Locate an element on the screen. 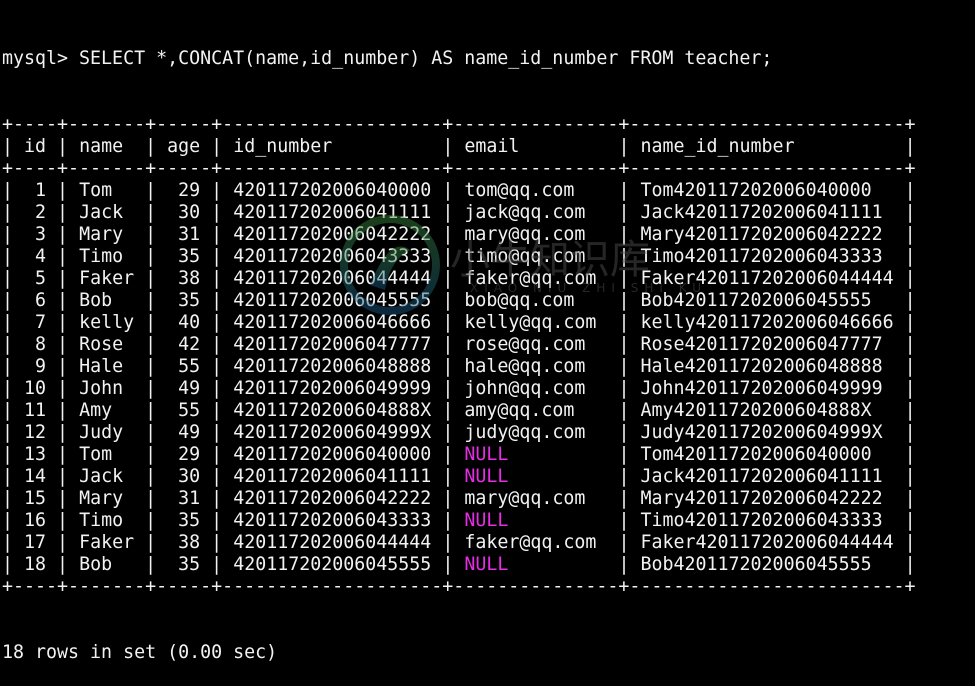  cell-age: 40 is located at coordinates (184, 322).